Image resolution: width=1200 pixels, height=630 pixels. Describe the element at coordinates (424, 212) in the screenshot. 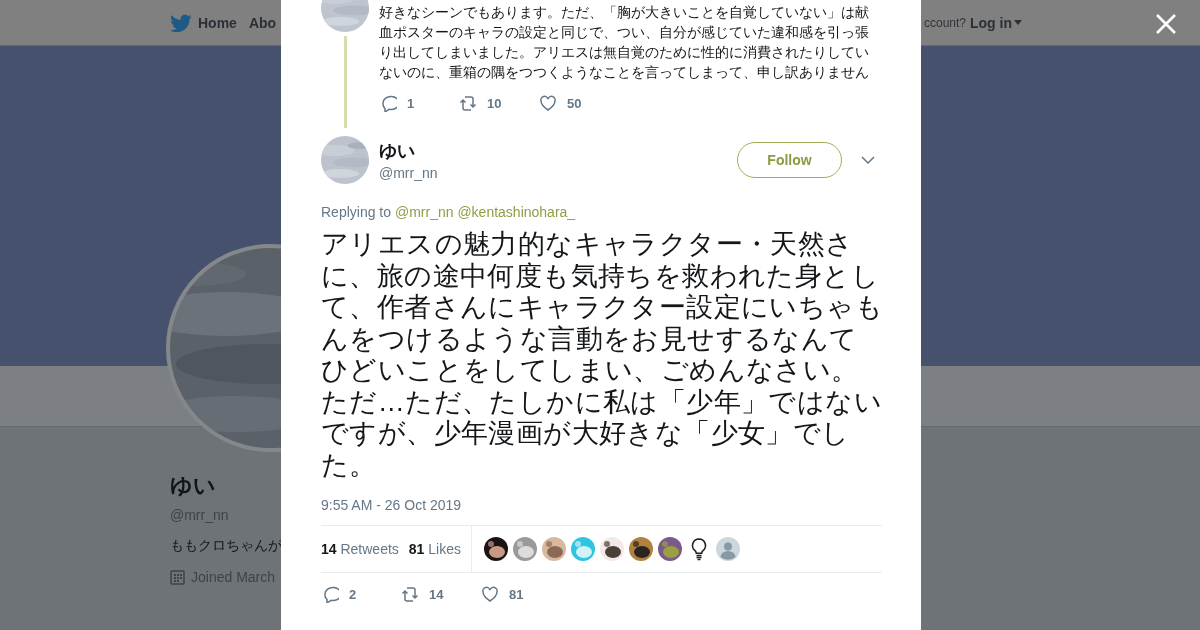

I see `user-link: @mrr_nn` at that location.